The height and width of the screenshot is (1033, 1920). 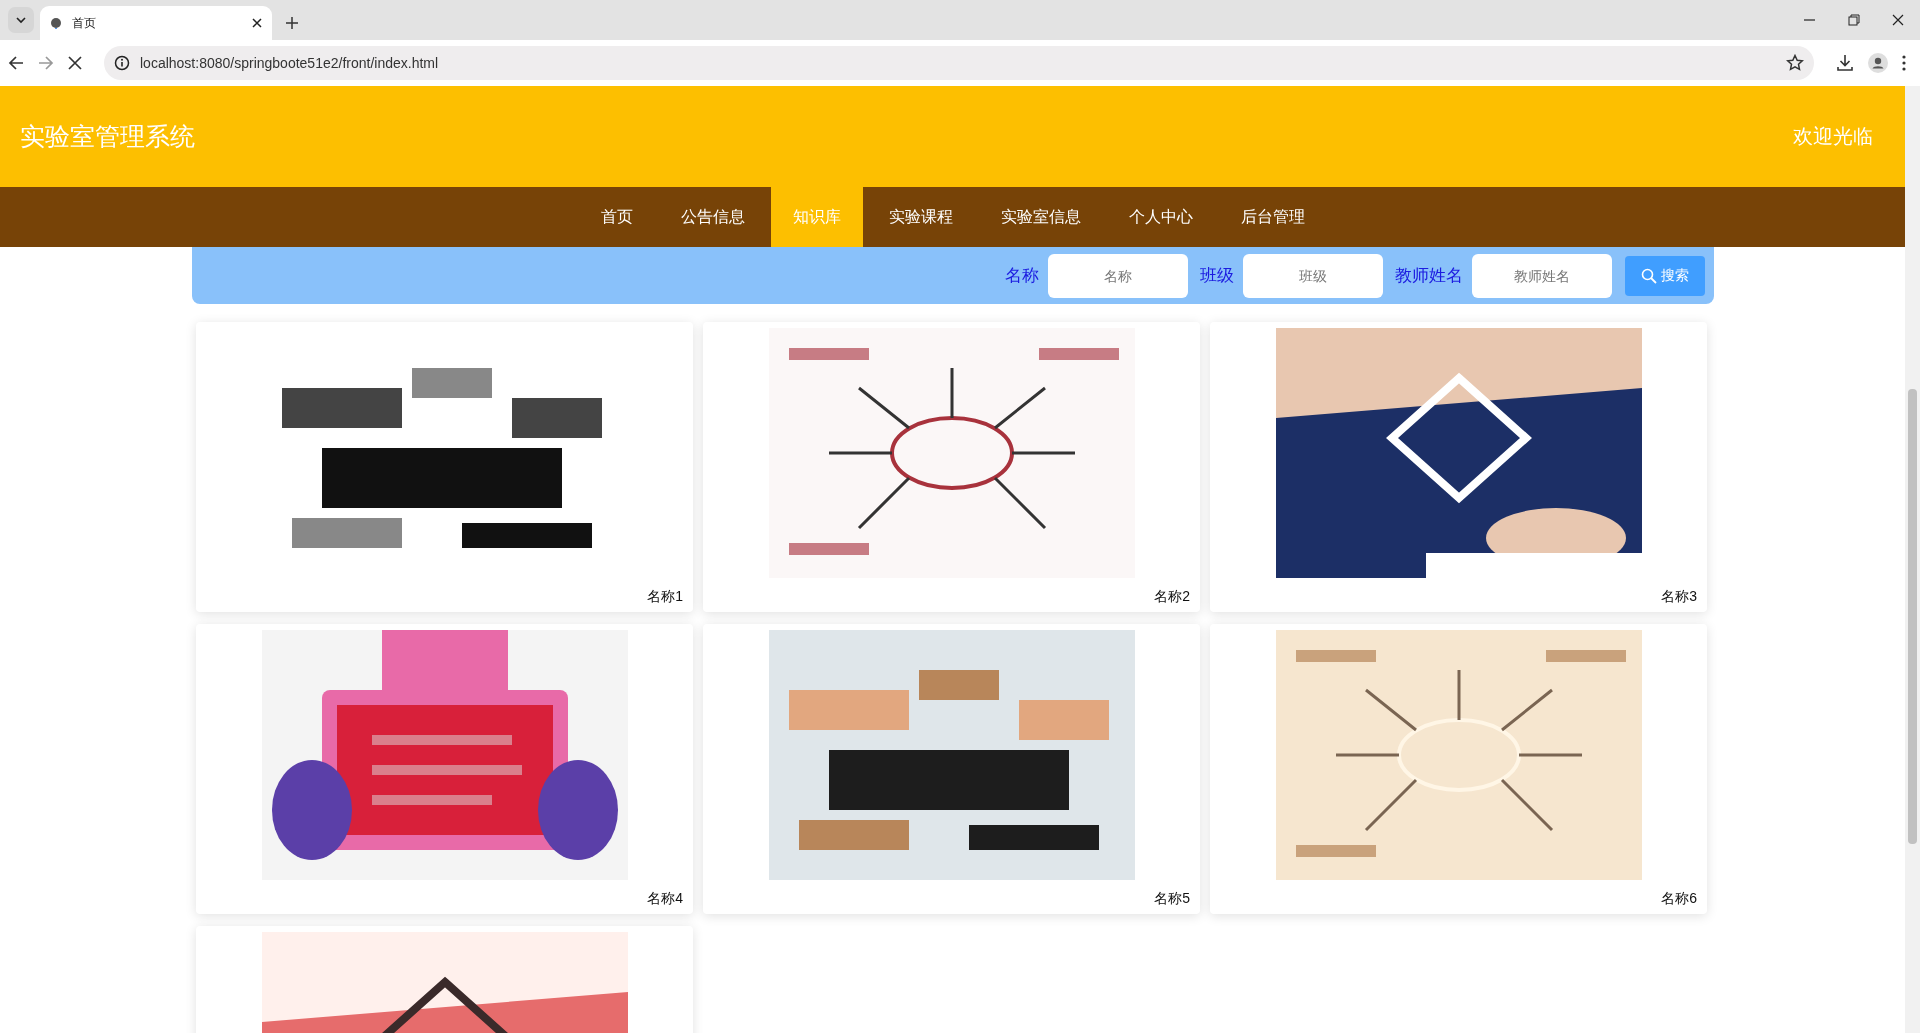 I want to click on field-label: 名称, so click(x=1021, y=276).